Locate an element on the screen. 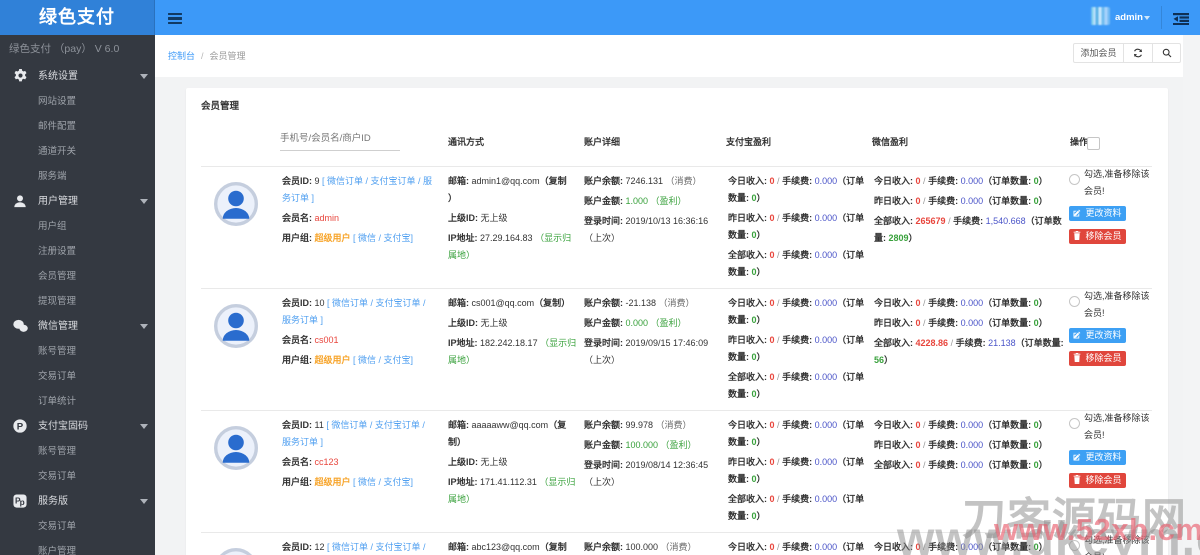 The height and width of the screenshot is (555, 1200). svg-text: P is located at coordinates (20, 426).